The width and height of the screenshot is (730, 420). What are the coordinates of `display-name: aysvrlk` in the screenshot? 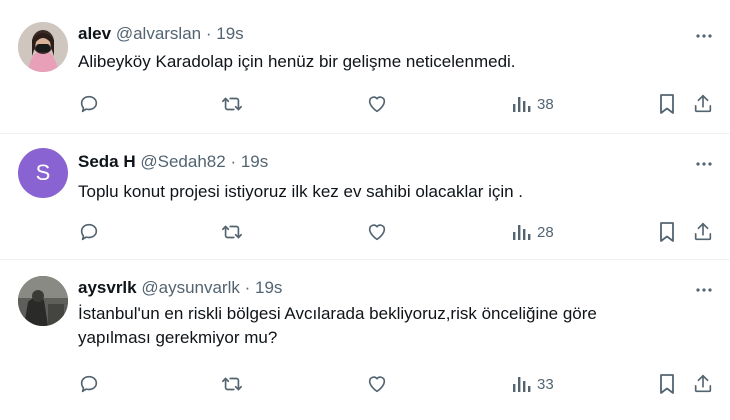 It's located at (107, 287).